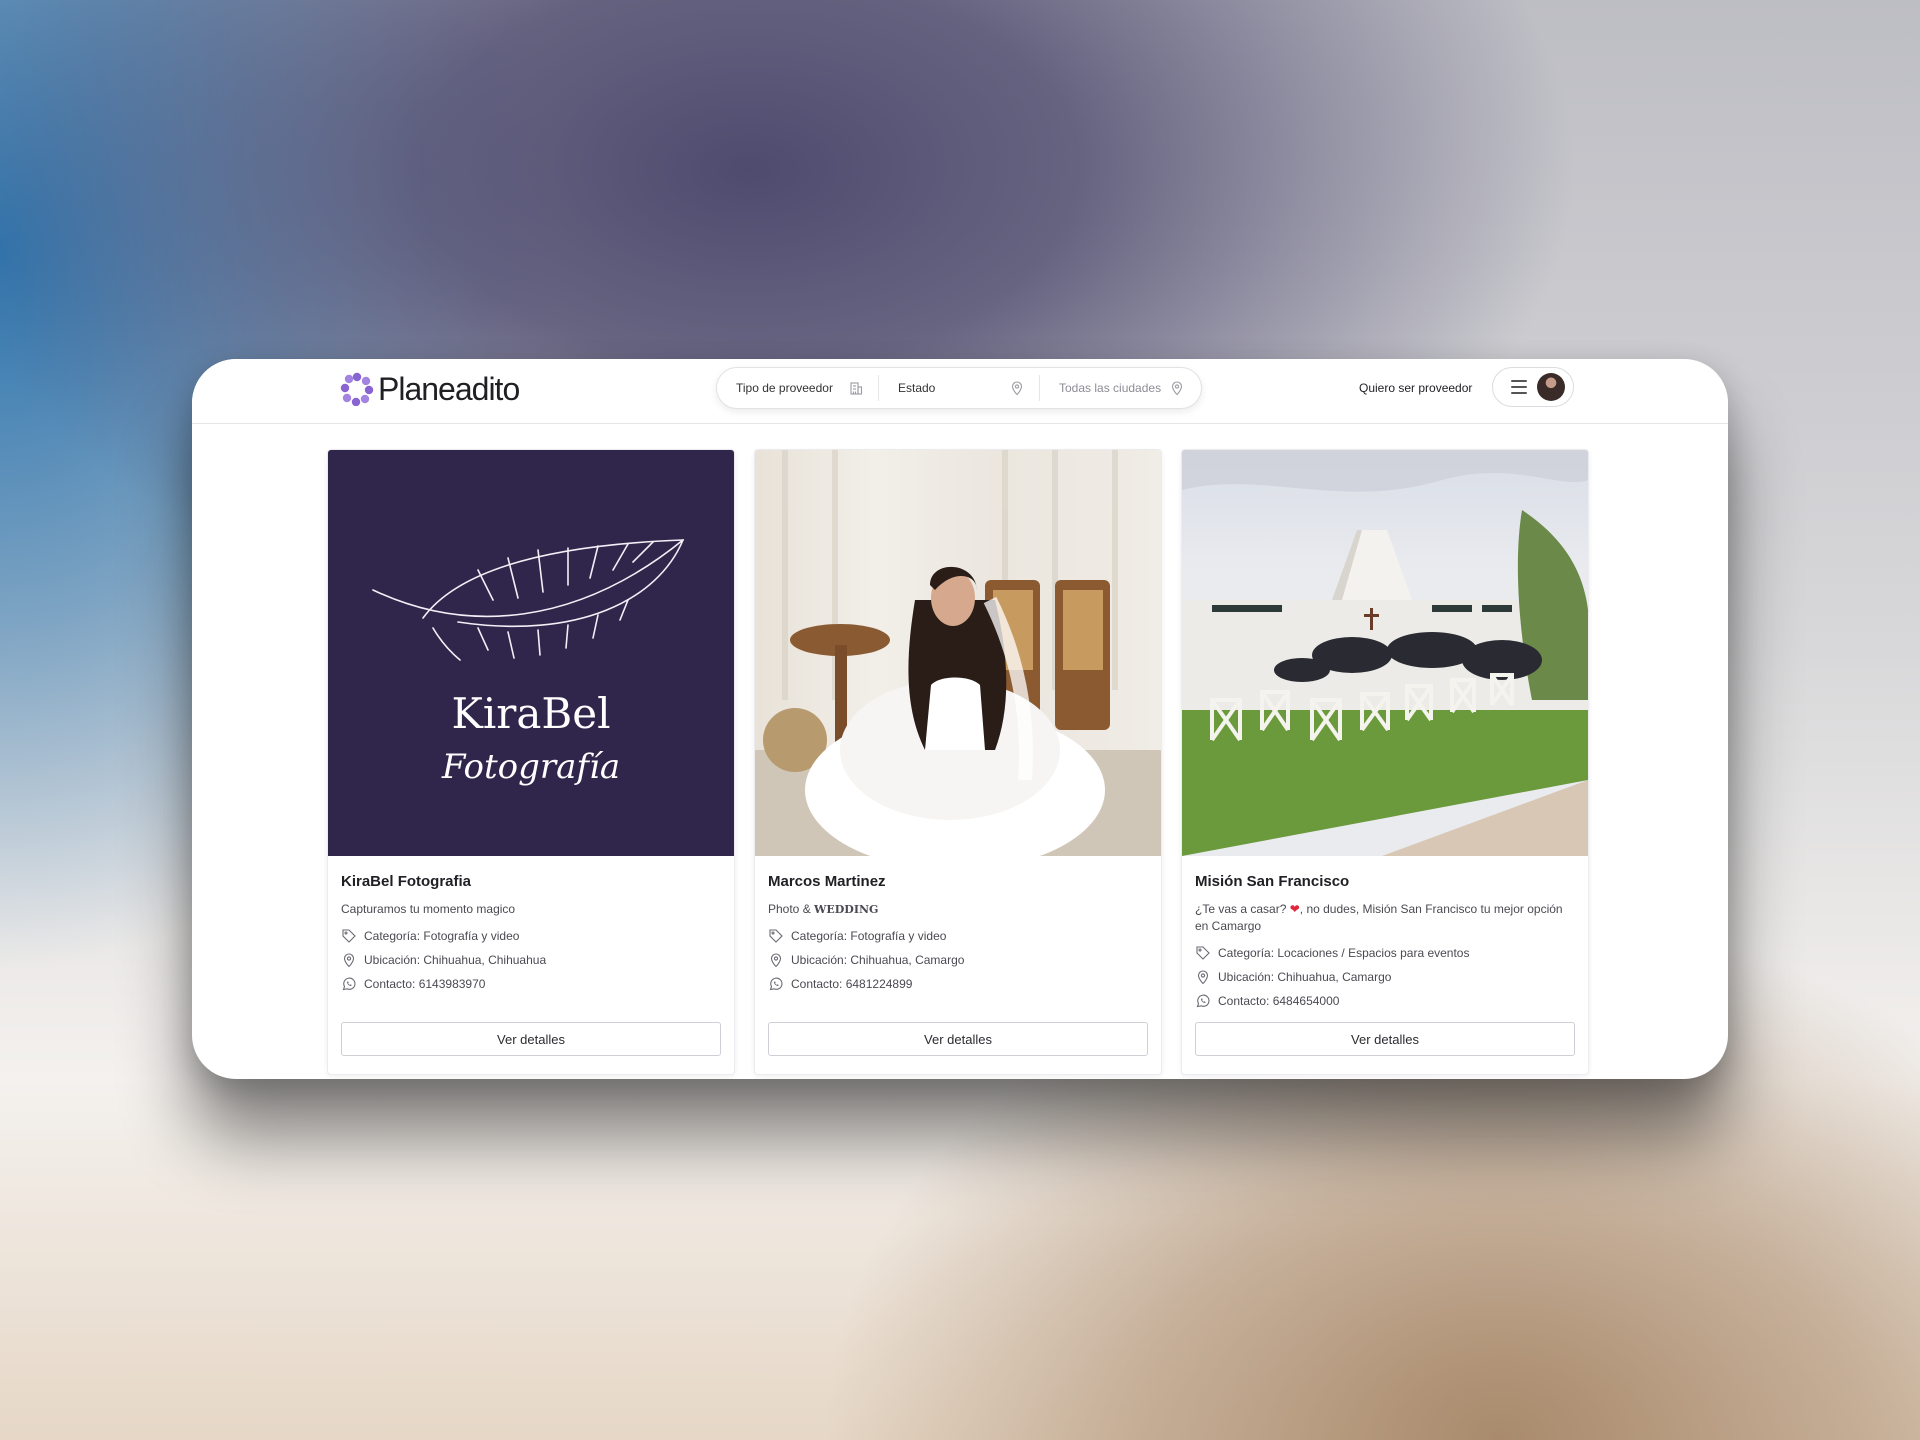 This screenshot has width=1920, height=1440. I want to click on description-text: Photo &, so click(791, 909).